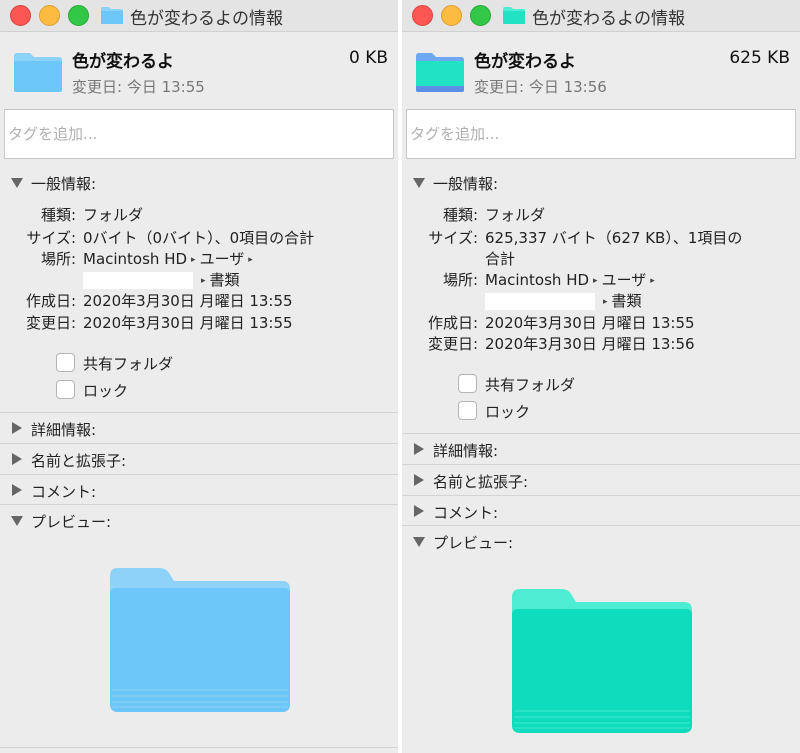 The image size is (800, 753). What do you see at coordinates (759, 58) in the screenshot?
I see `file-size: 625 KB` at bounding box center [759, 58].